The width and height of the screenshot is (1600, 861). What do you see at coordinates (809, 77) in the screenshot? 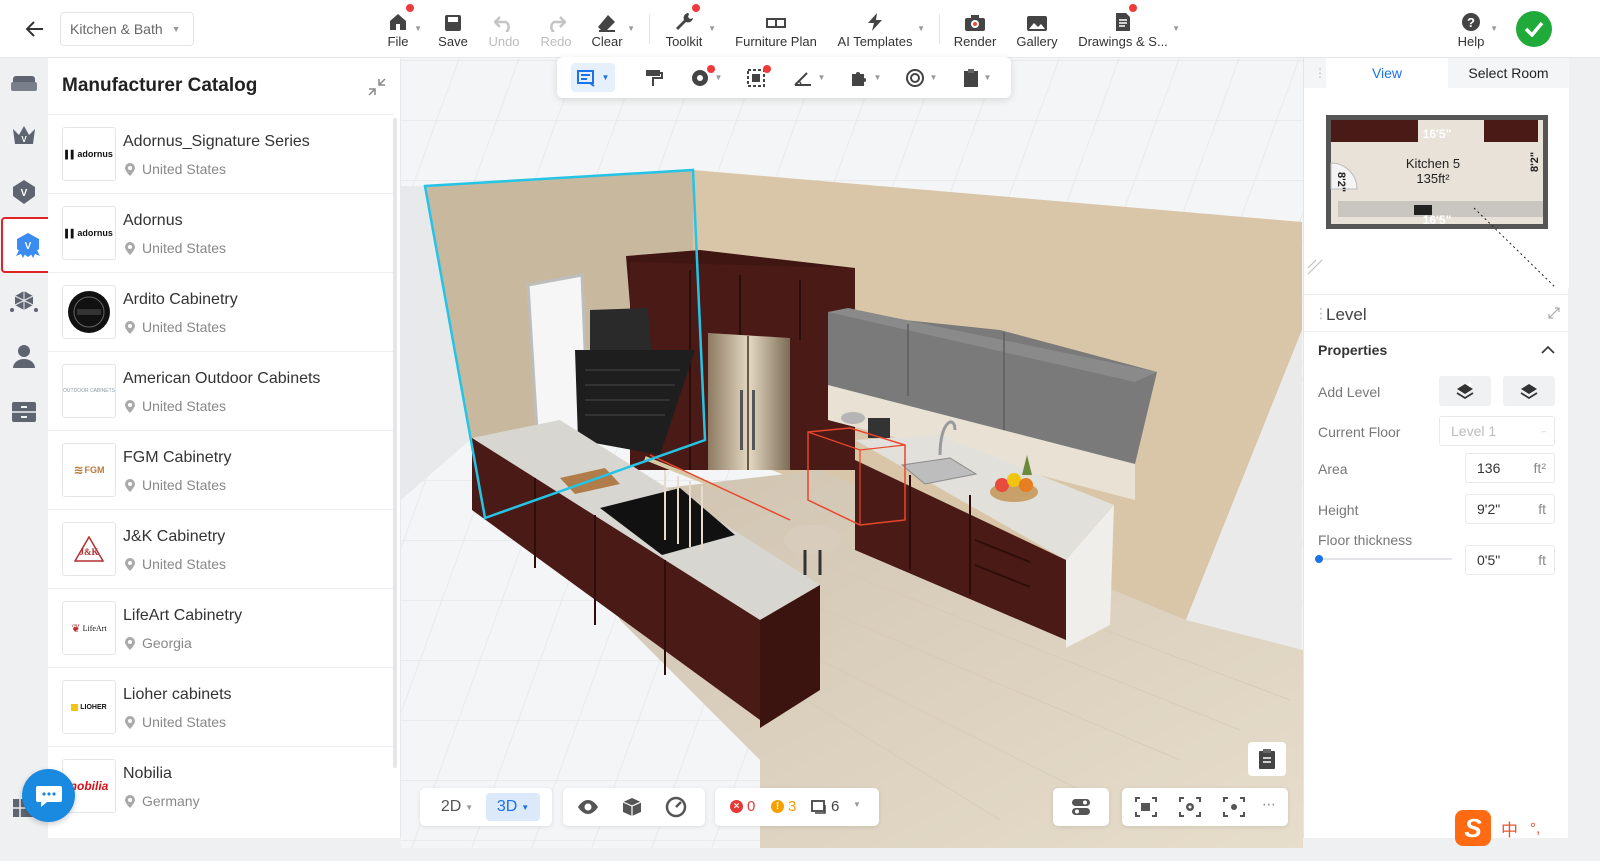
I see `measure-button: ▼` at bounding box center [809, 77].